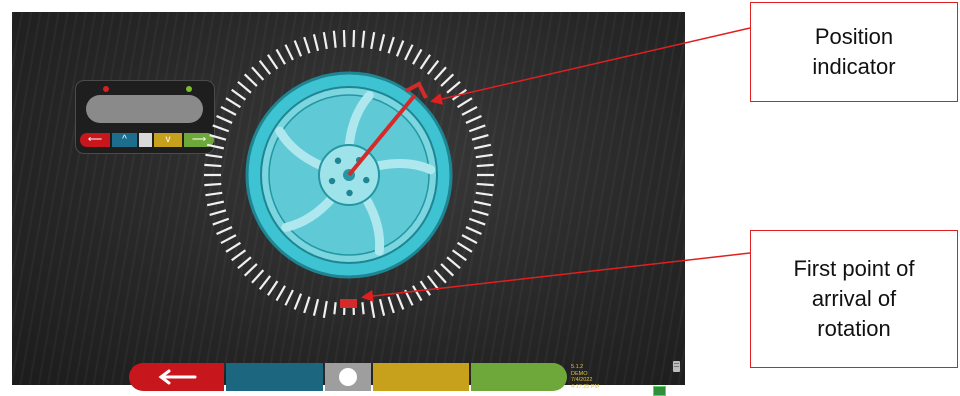  Describe the element at coordinates (676, 366) in the screenshot. I see `device-icon` at that location.